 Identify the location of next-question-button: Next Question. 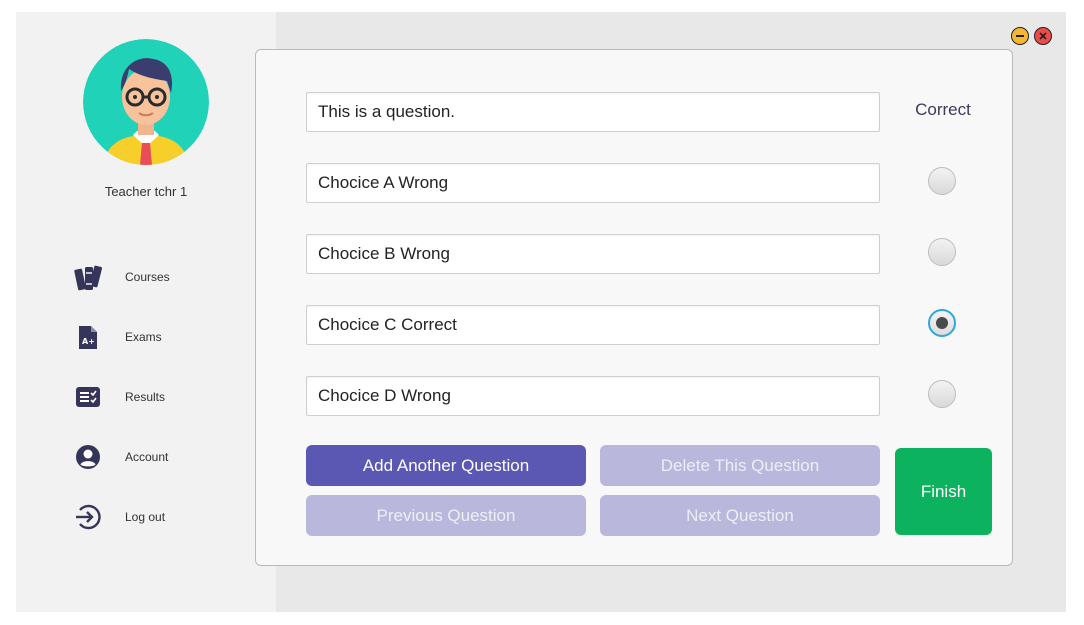
(740, 515).